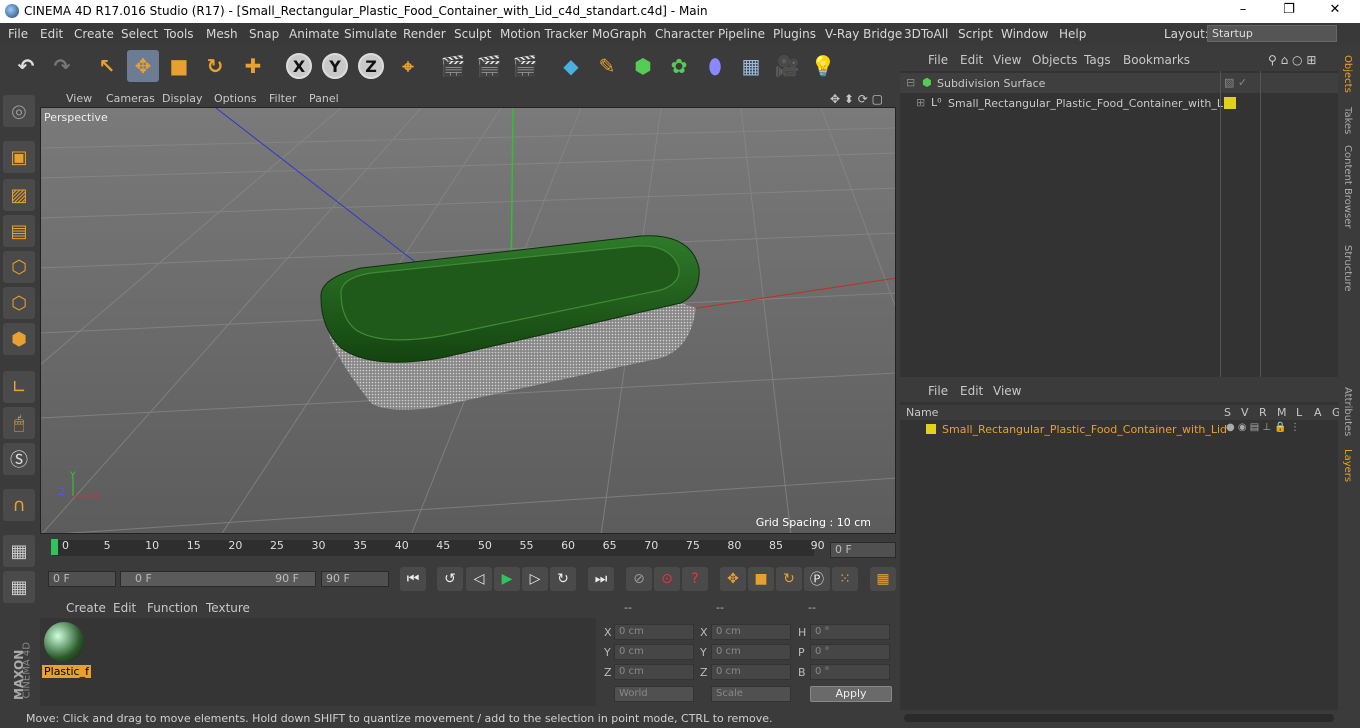 The image size is (1360, 728). What do you see at coordinates (19, 267) in the screenshot?
I see `points-mode-icon: ⬡` at bounding box center [19, 267].